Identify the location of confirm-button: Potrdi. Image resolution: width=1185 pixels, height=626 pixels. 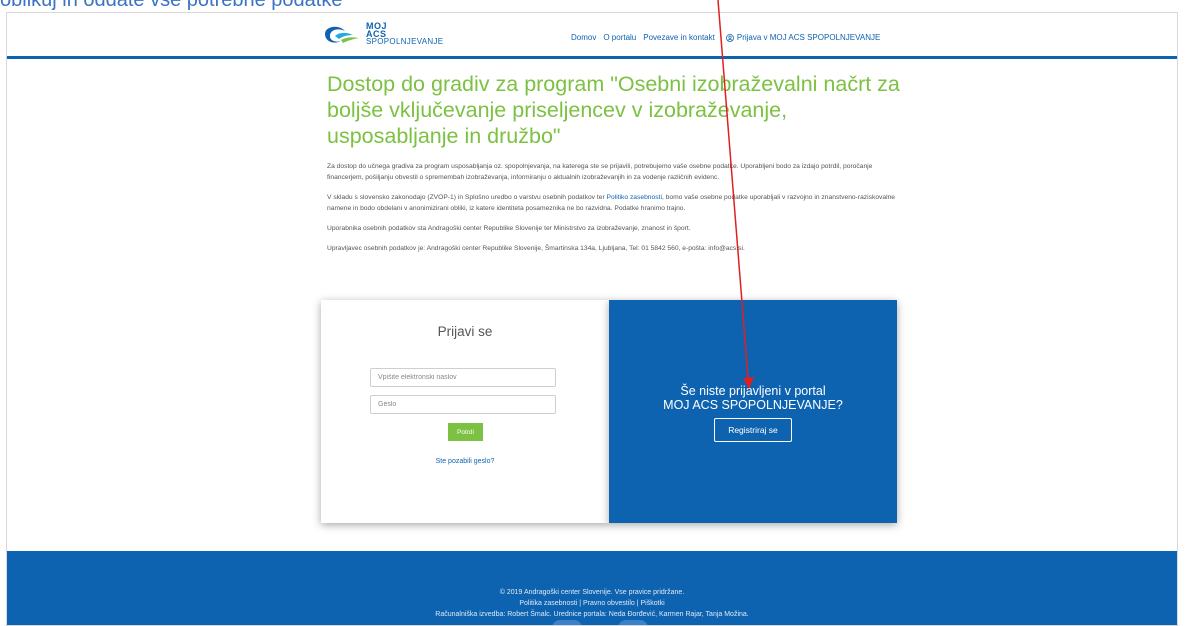
(465, 432).